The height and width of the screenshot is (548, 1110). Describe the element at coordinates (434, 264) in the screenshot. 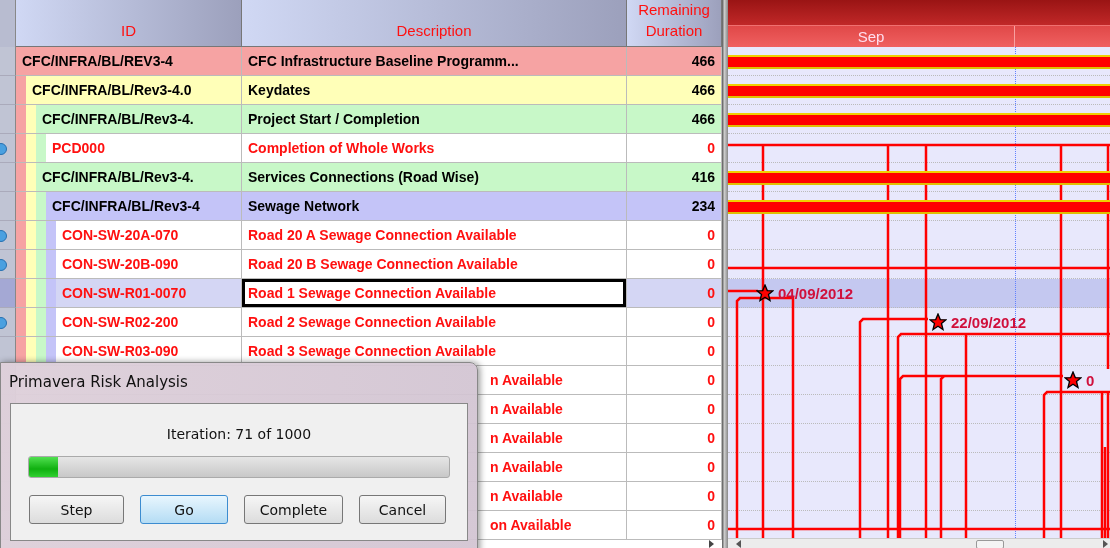

I see `description-cell: Road 20 B Sewage Connection Available` at that location.